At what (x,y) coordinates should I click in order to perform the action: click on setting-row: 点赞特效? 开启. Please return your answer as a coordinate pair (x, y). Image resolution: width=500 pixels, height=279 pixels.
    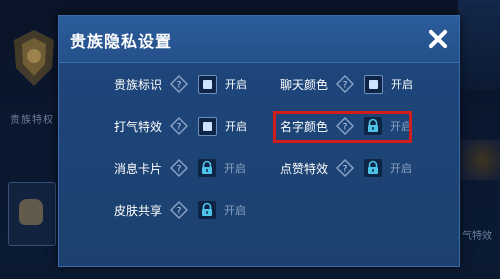
    Looking at the image, I should click on (344, 168).